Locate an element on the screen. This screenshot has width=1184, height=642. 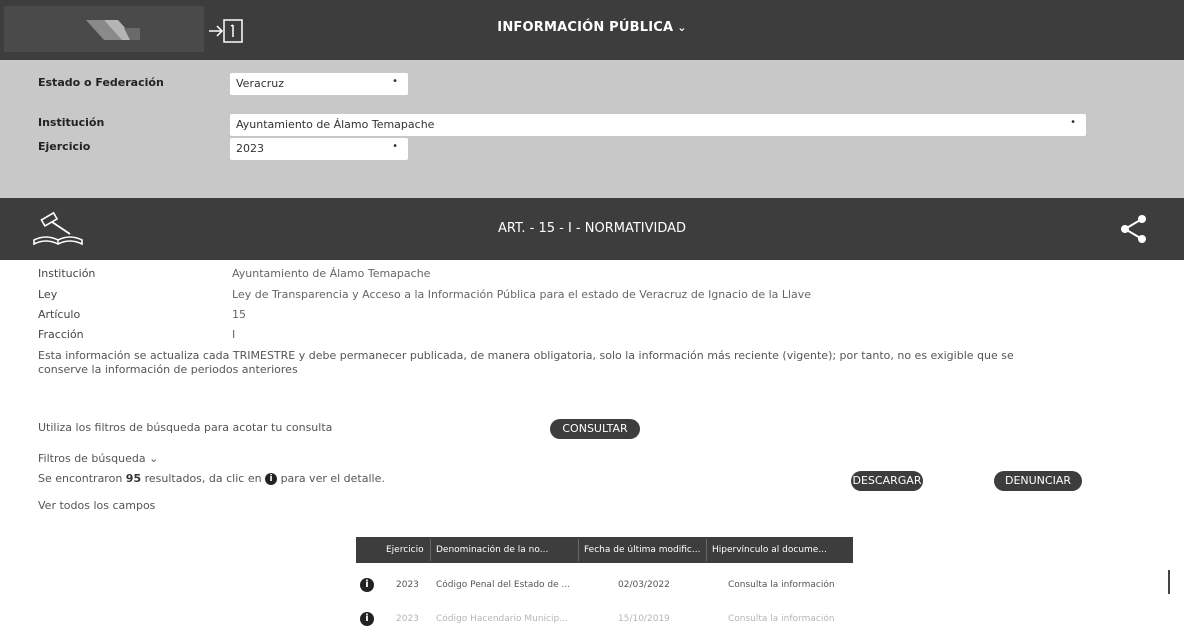
top-bar: INFORMACIÓN PÚBLICA ⌄ is located at coordinates (592, 30).